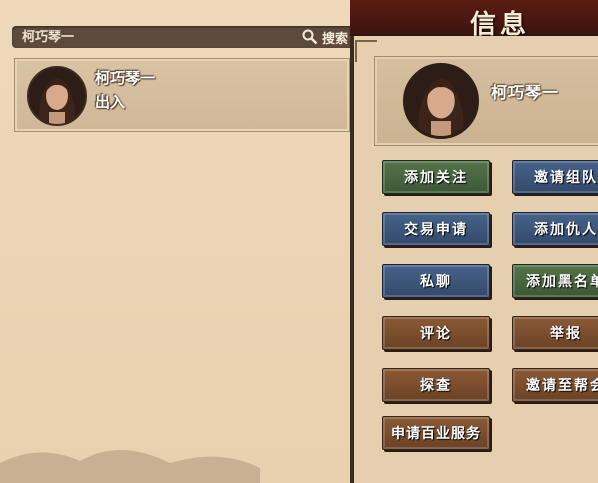  I want to click on invite-team-button: 邀请组队, so click(555, 177).